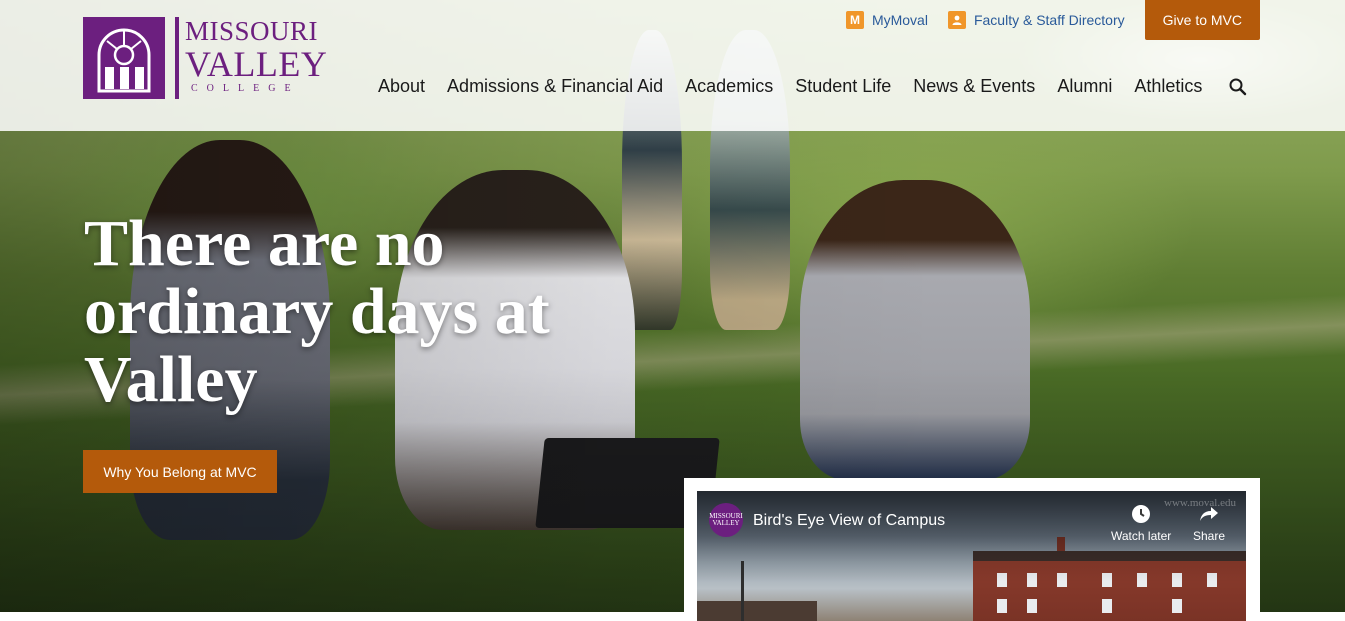 This screenshot has width=1345, height=621. I want to click on logo-line-2: VALLEY, so click(256, 64).